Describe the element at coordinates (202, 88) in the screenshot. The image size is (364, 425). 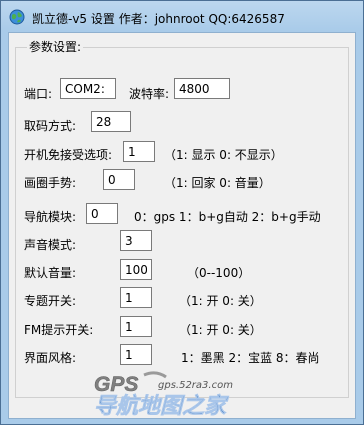
I see `baud-input` at that location.